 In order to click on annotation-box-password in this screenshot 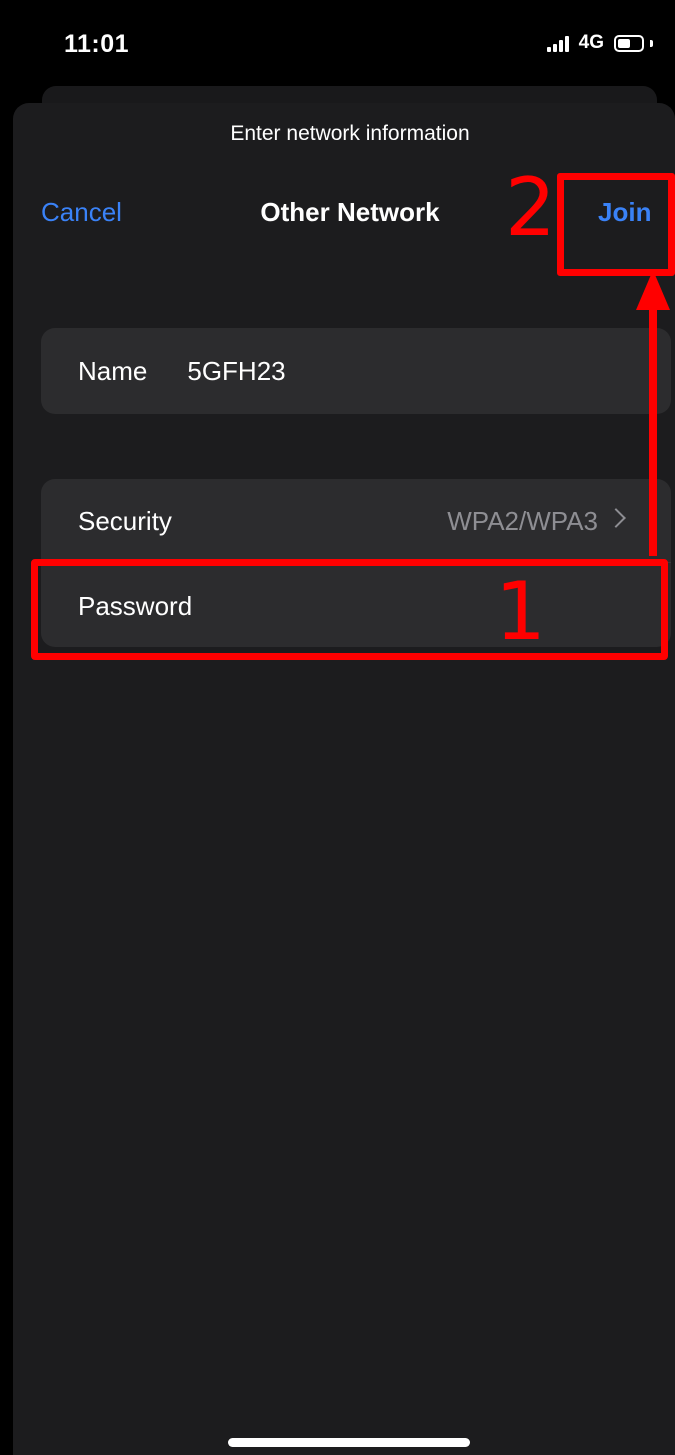, I will do `click(349, 609)`.